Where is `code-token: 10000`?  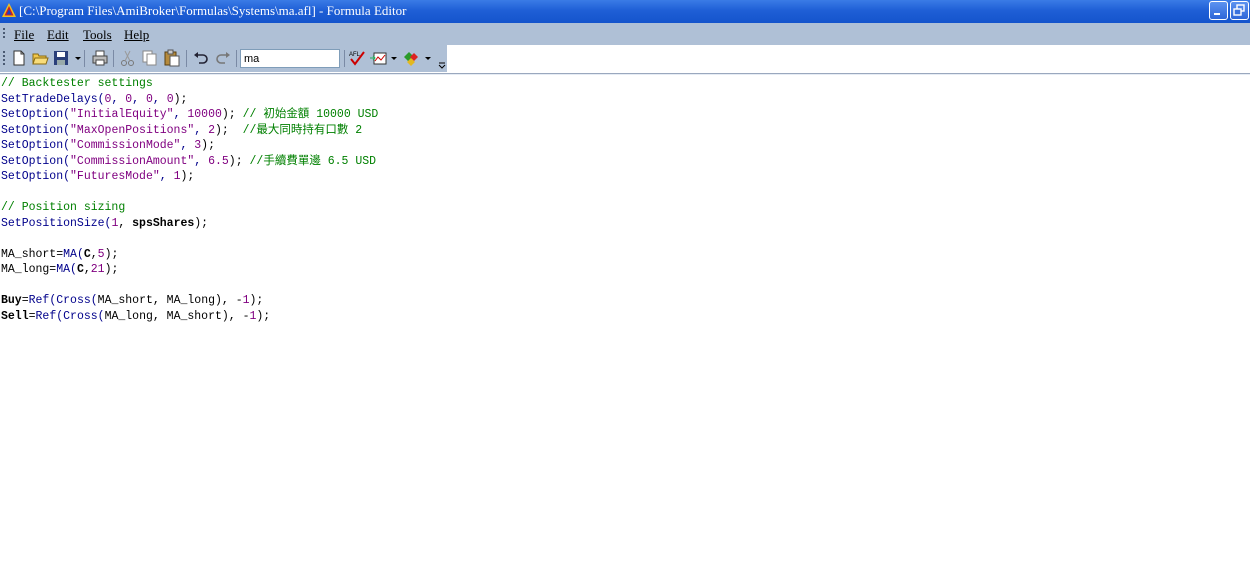 code-token: 10000 is located at coordinates (204, 114).